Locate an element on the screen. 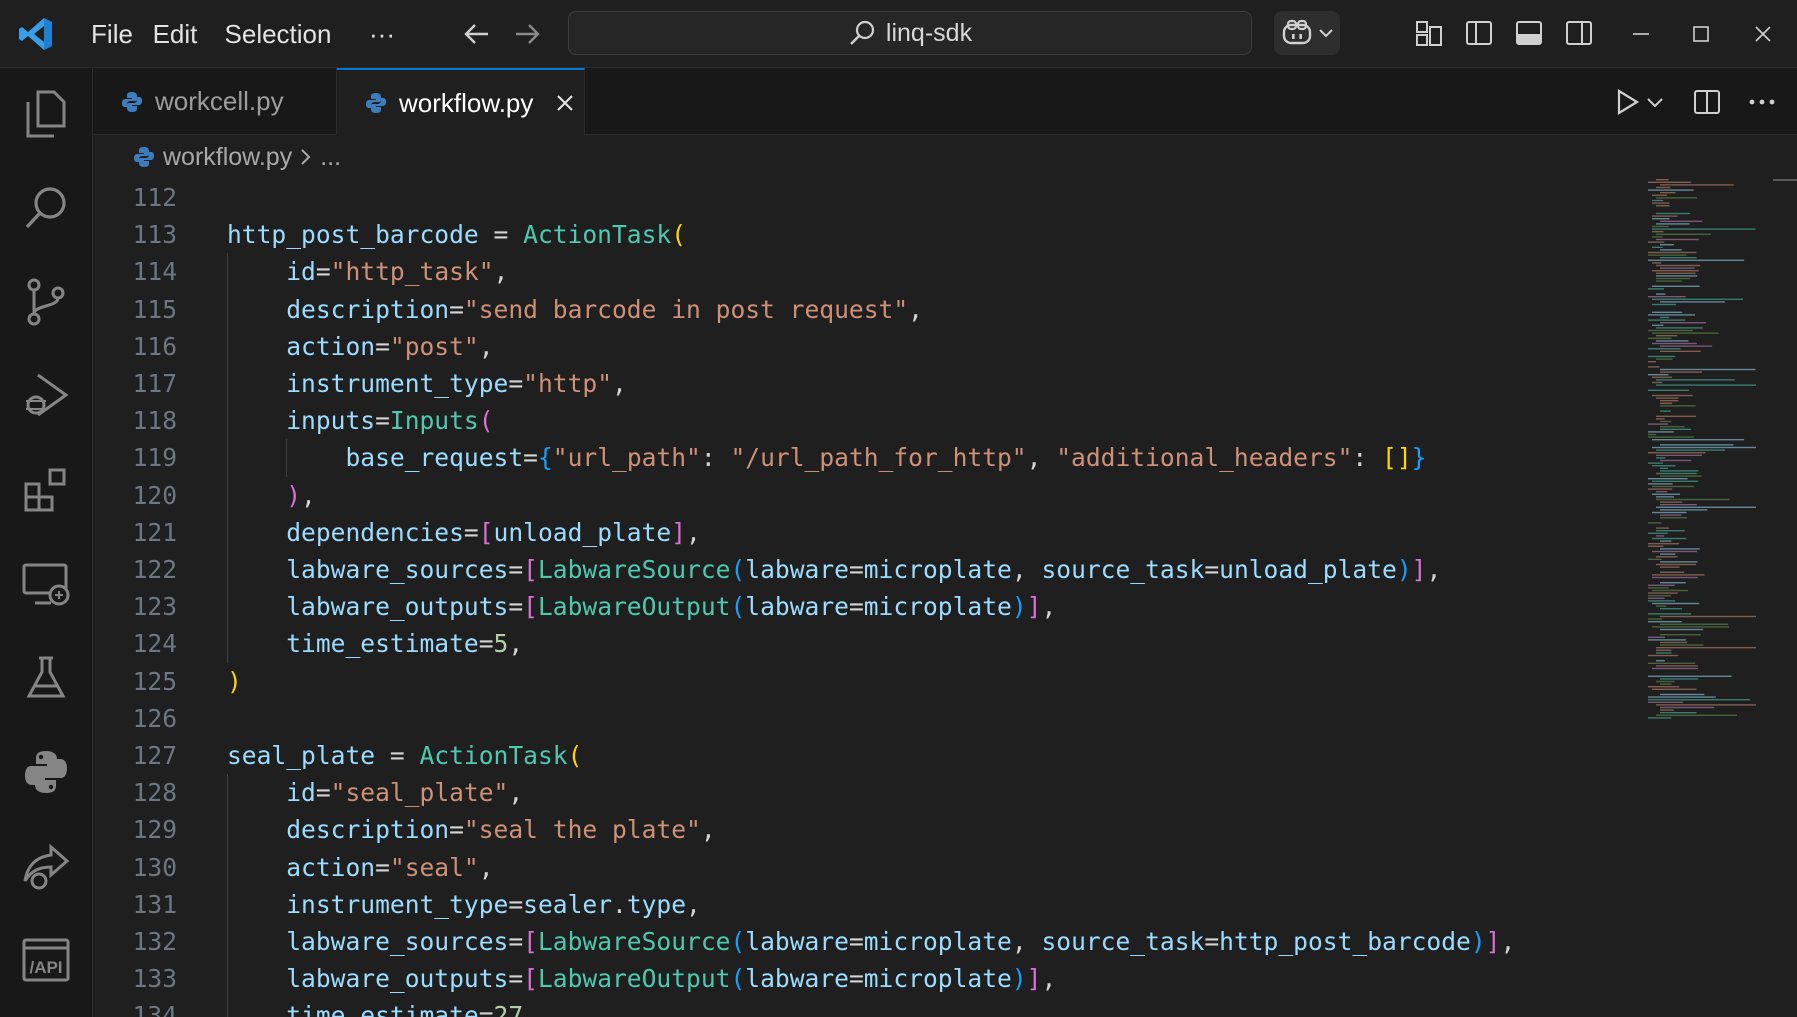 This screenshot has height=1017, width=1797. copilot-button is located at coordinates (1307, 33).